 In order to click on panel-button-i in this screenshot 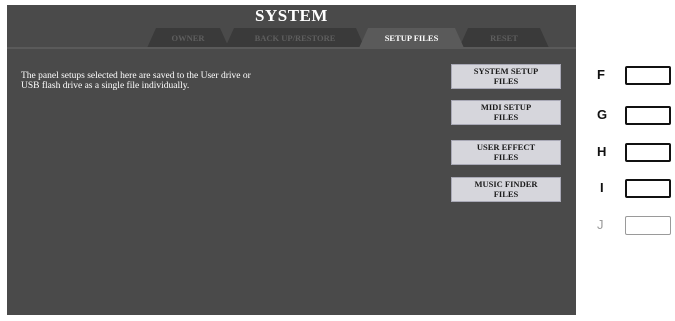, I will do `click(648, 188)`.